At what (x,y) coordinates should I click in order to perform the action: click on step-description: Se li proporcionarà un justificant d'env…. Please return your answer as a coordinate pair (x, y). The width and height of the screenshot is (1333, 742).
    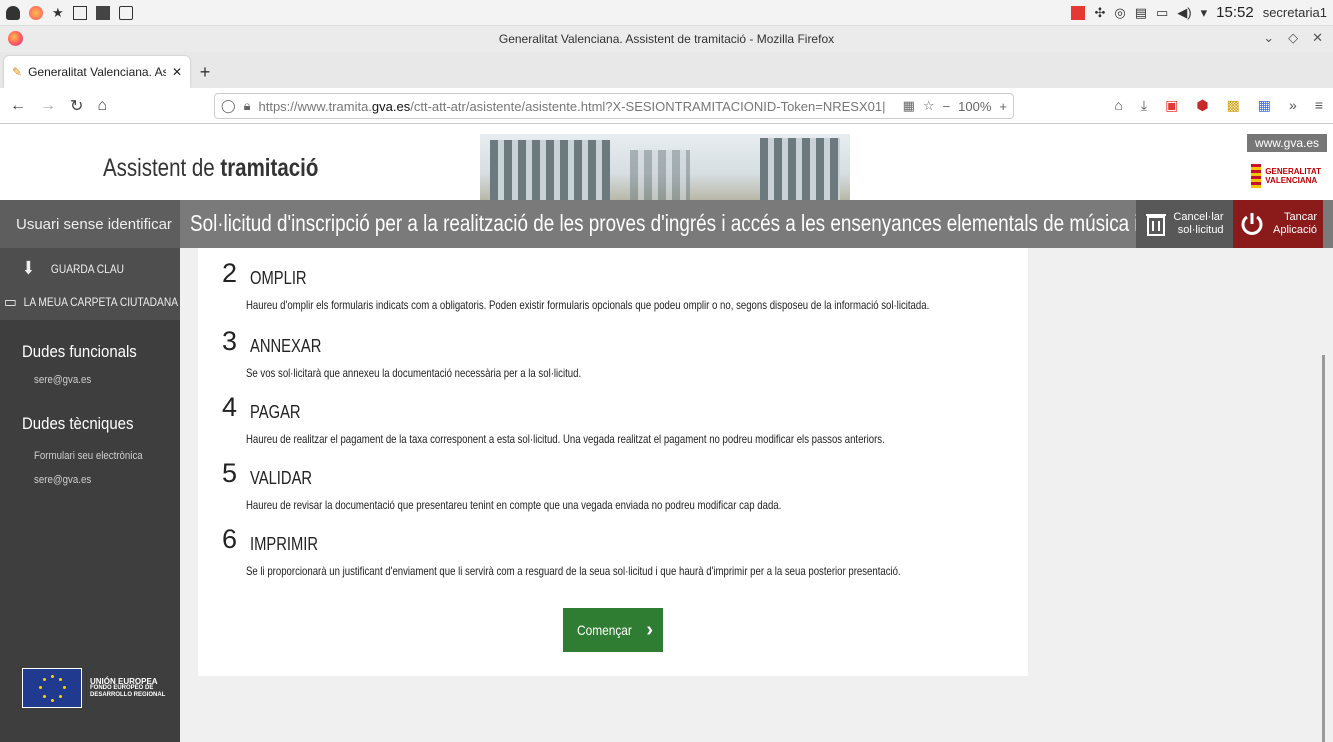
    Looking at the image, I should click on (573, 571).